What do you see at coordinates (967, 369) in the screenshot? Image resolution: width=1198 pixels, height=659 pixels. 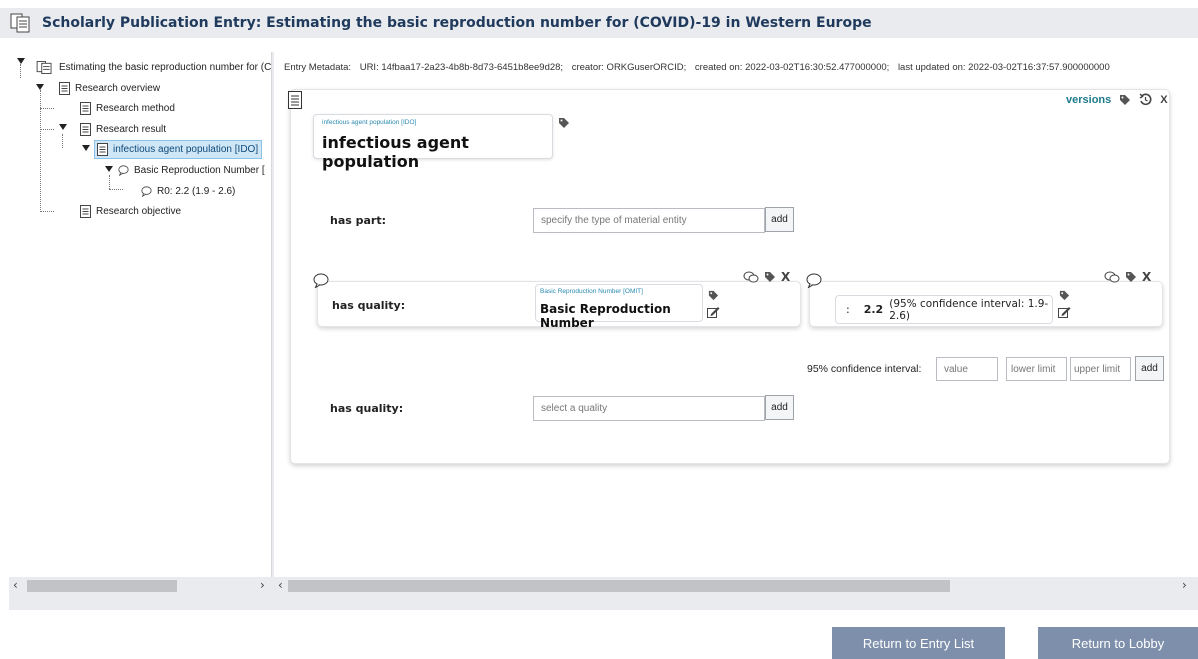 I see `ci-value-input: value` at bounding box center [967, 369].